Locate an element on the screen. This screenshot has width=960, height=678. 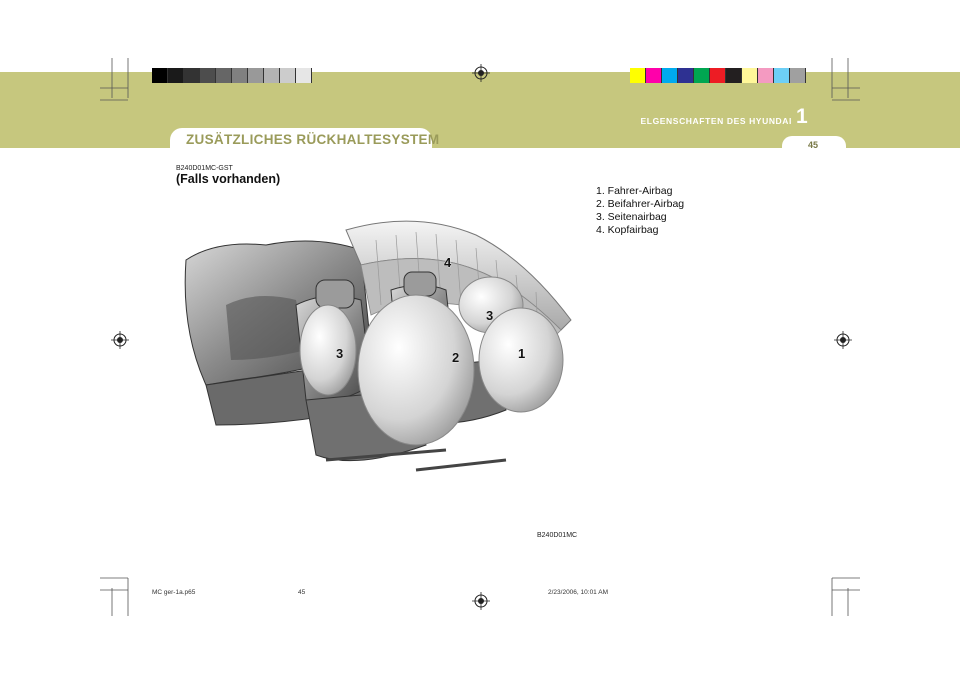
registration-mark-left is located at coordinates (120, 340).